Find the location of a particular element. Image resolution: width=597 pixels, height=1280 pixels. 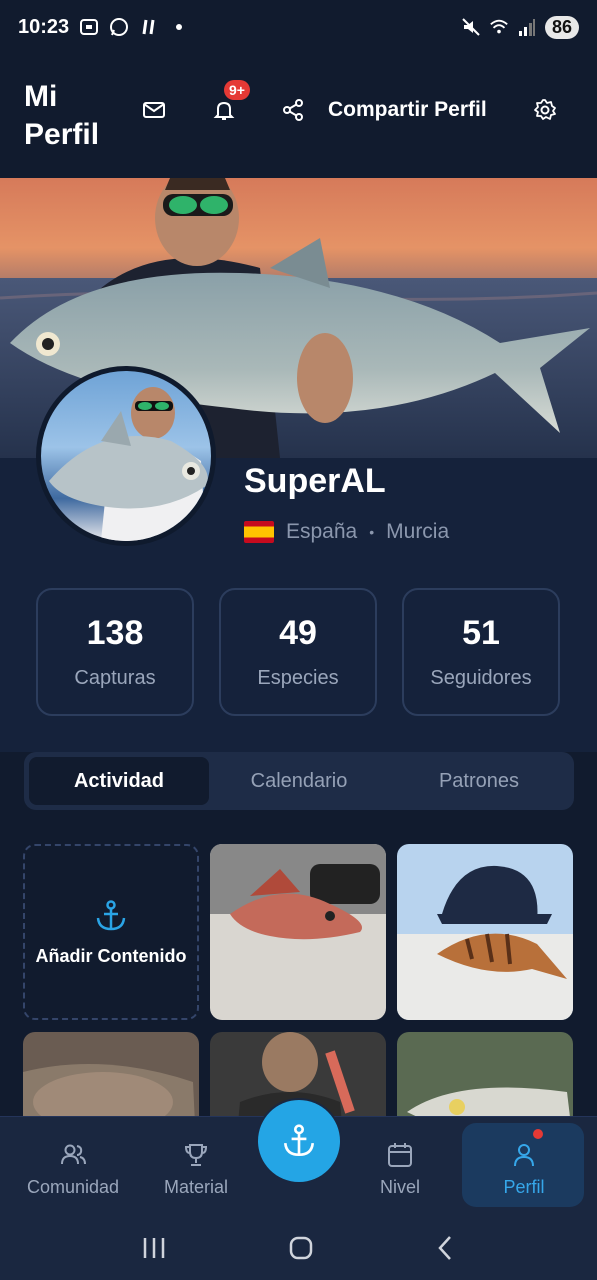

signal-icon is located at coordinates (527, 27).